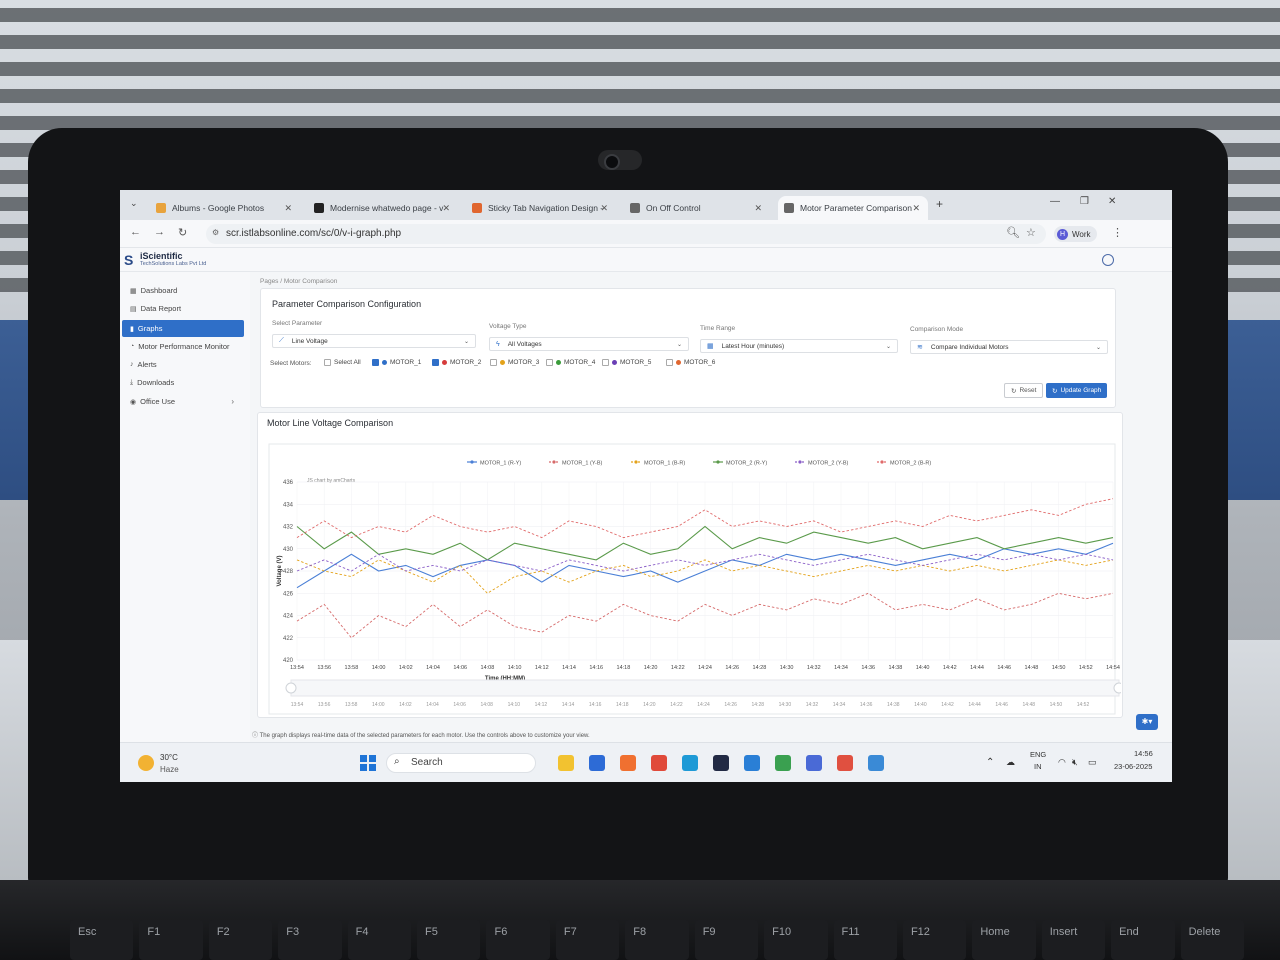 The image size is (1280, 960). I want to click on sidebar-item-data-report: ▤ Data Report, so click(183, 308).